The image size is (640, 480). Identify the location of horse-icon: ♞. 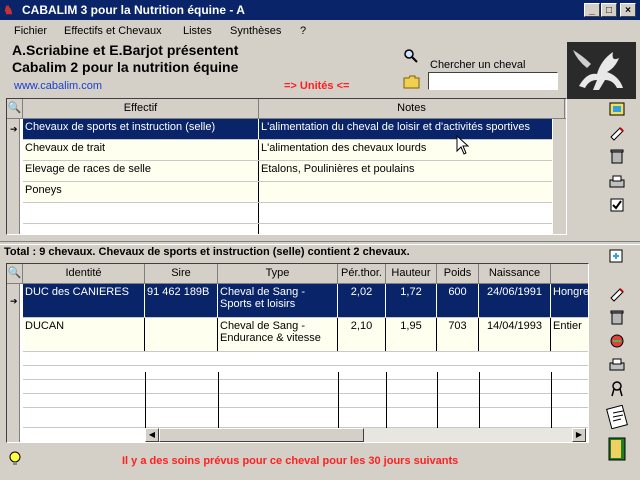
(8, 10).